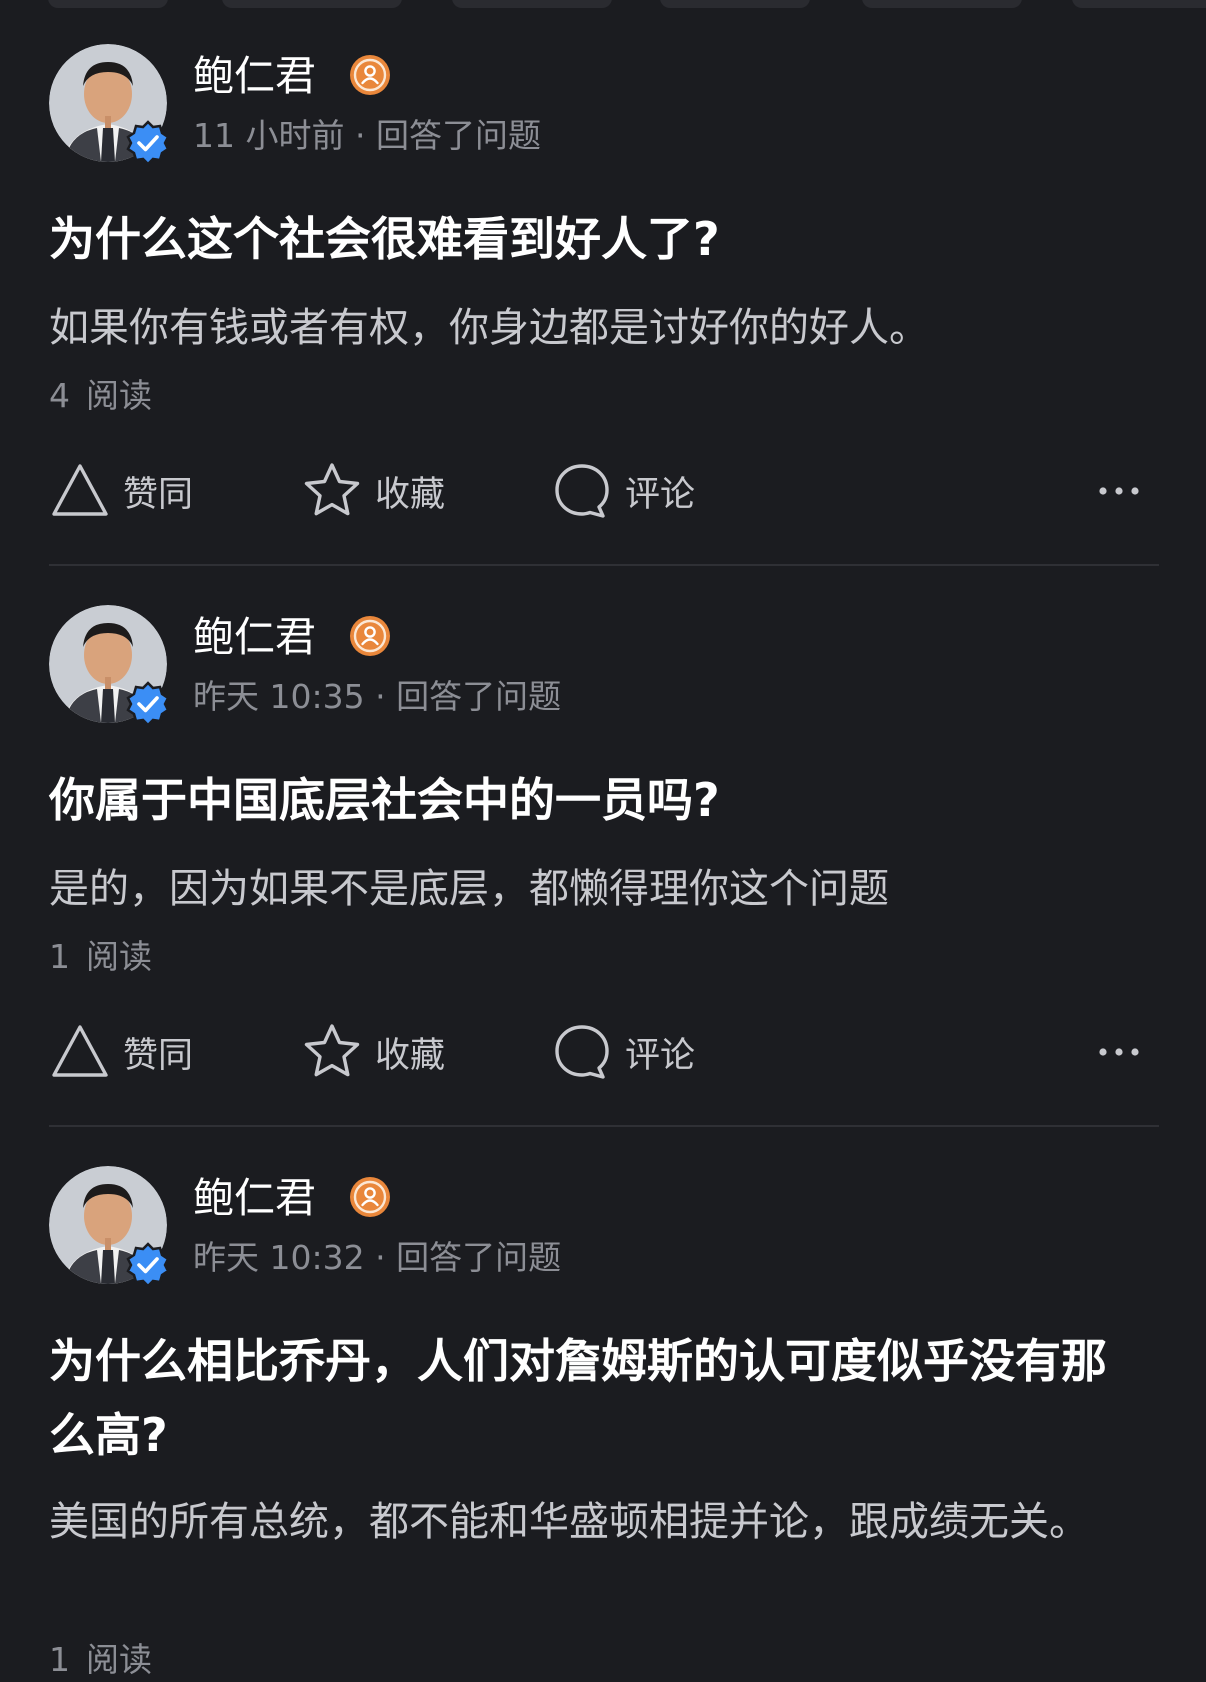 Image resolution: width=1206 pixels, height=1682 pixels. Describe the element at coordinates (279, 1257) in the screenshot. I see `post-time: 昨天 10:32` at that location.